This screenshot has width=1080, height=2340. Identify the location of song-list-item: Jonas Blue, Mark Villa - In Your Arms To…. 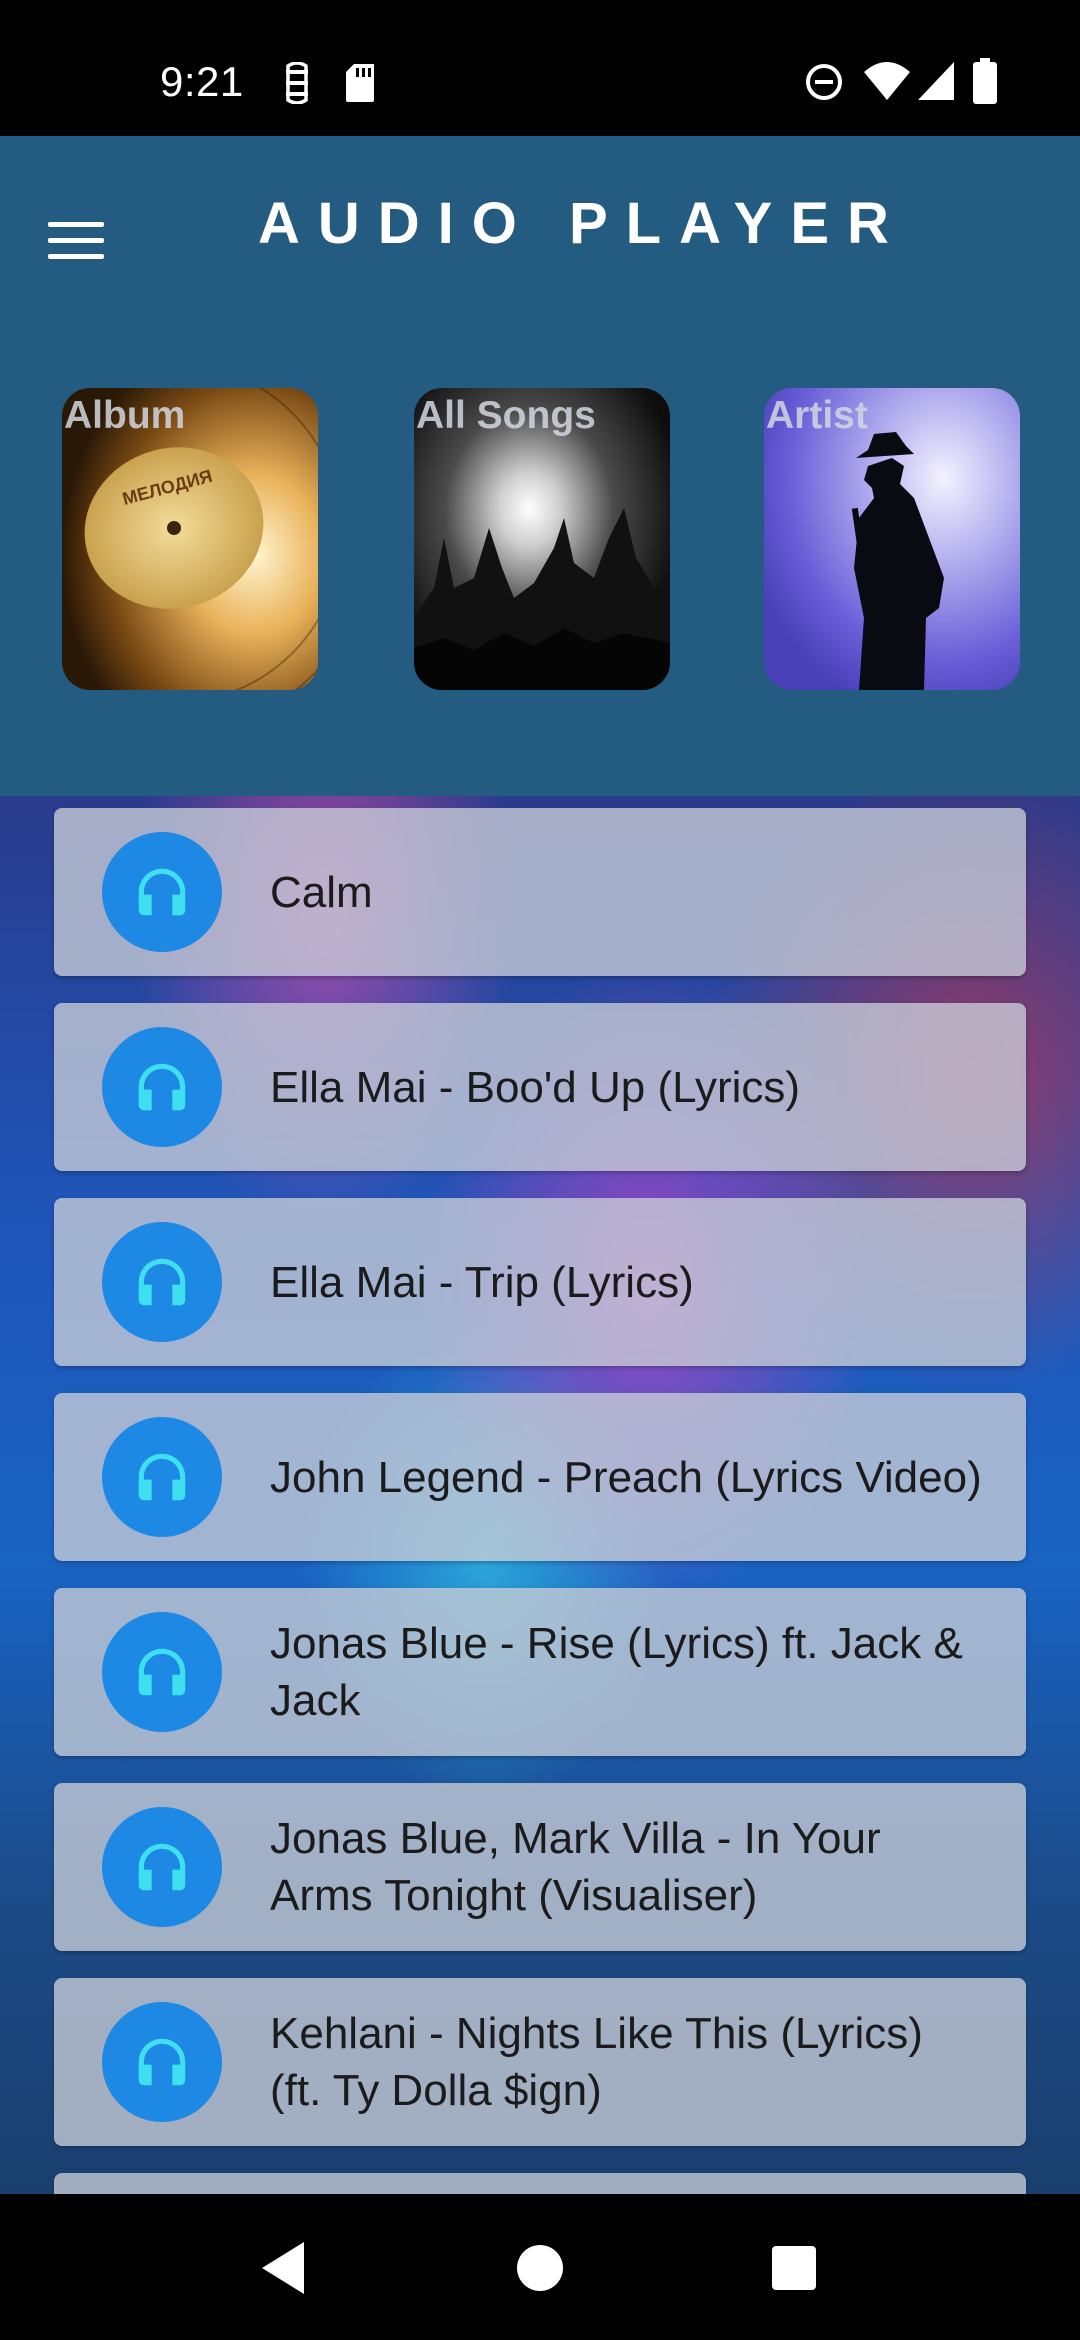
(540, 1867).